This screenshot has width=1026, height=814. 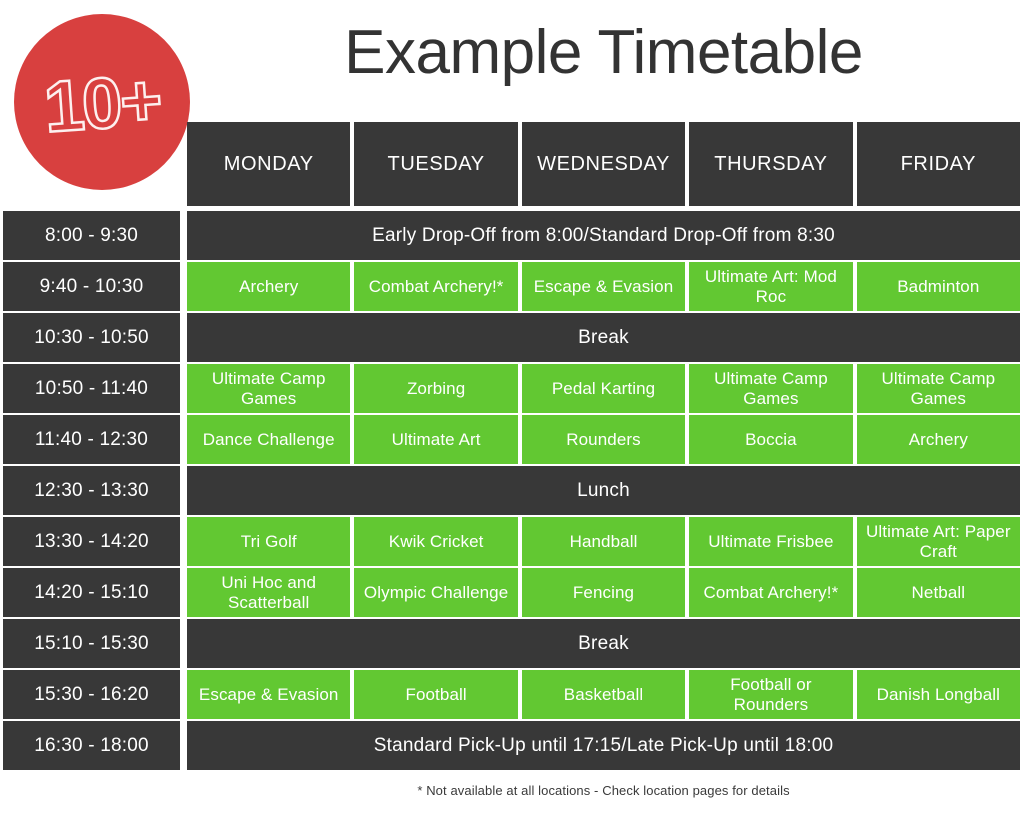 I want to click on activity-cell: Tri Golf, so click(x=269, y=541).